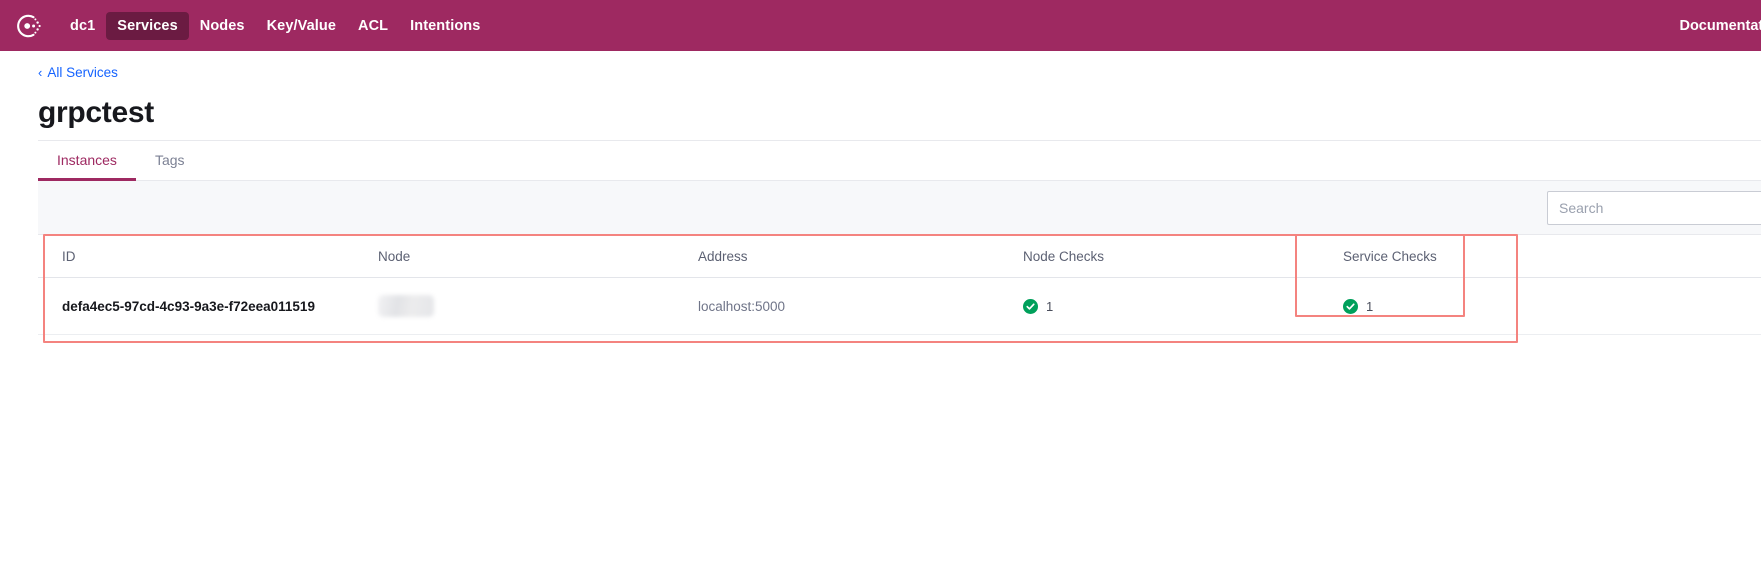  I want to click on table-toolbar, so click(899, 208).